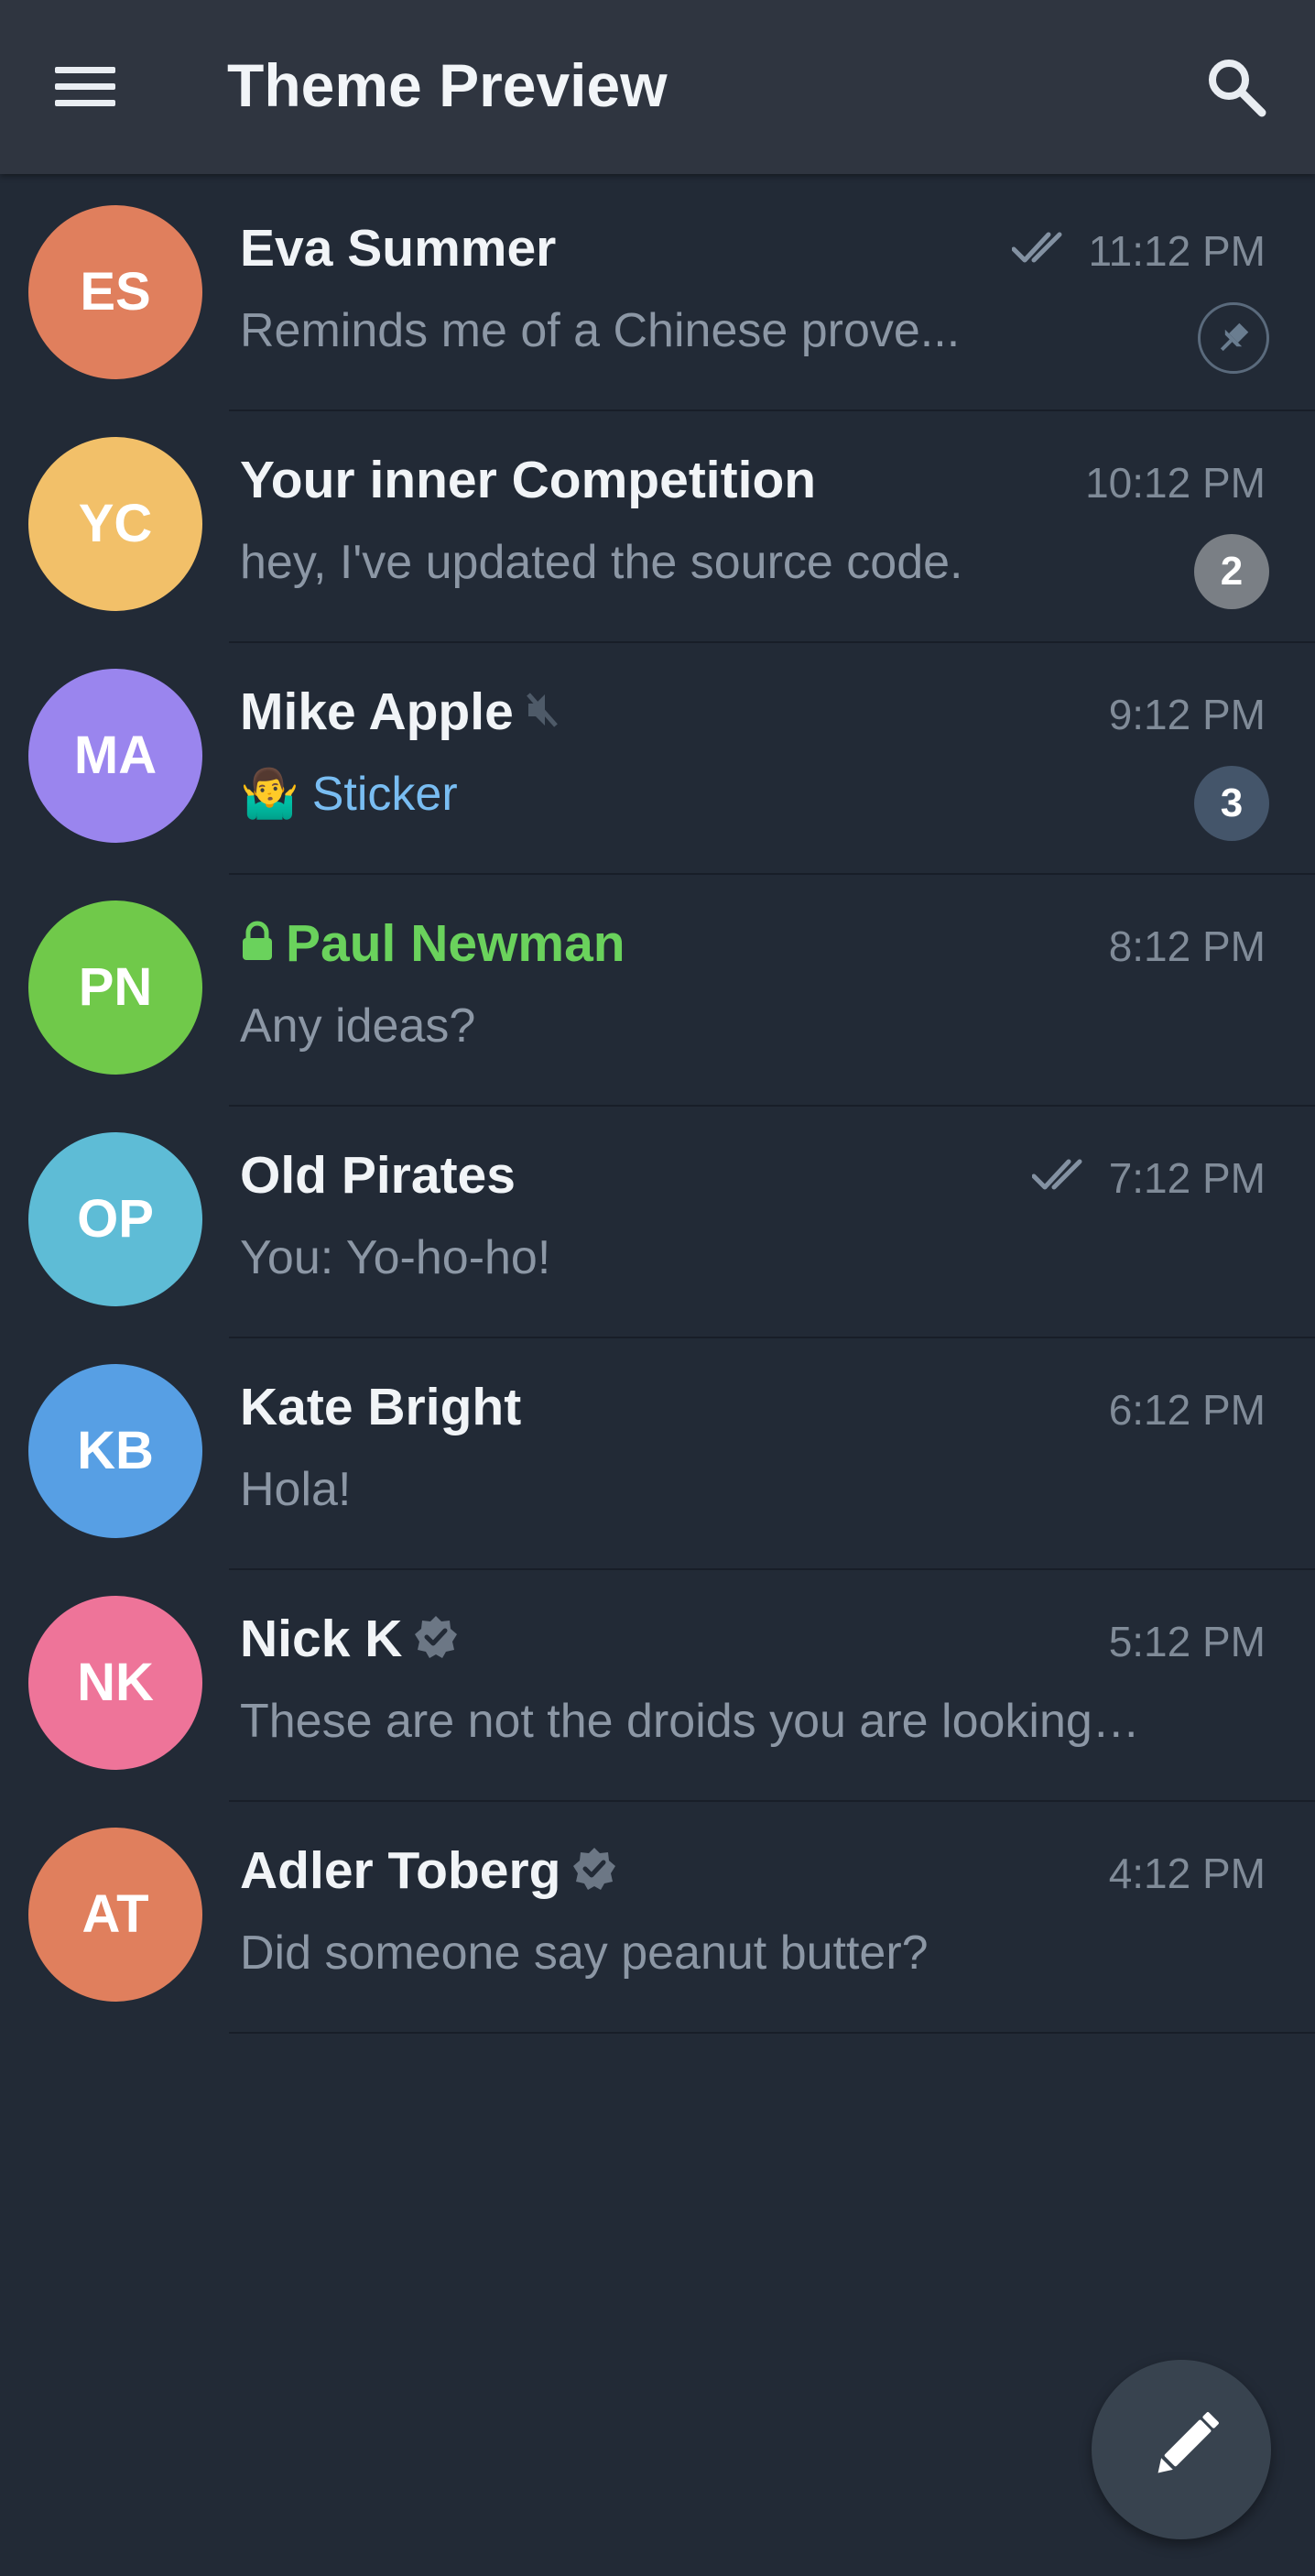 Image resolution: width=1315 pixels, height=2576 pixels. I want to click on divider, so click(772, 2033).